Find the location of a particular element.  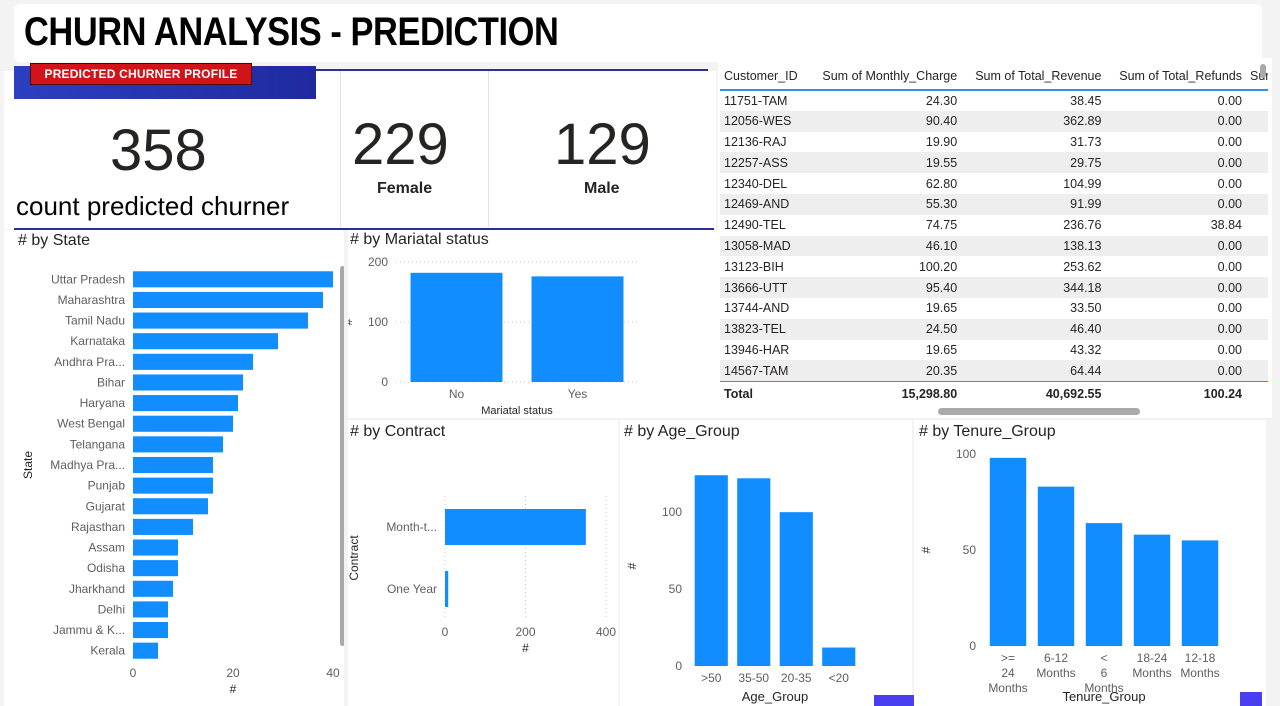

table-column-header: Sum of Total_Refunds is located at coordinates (1175, 76).